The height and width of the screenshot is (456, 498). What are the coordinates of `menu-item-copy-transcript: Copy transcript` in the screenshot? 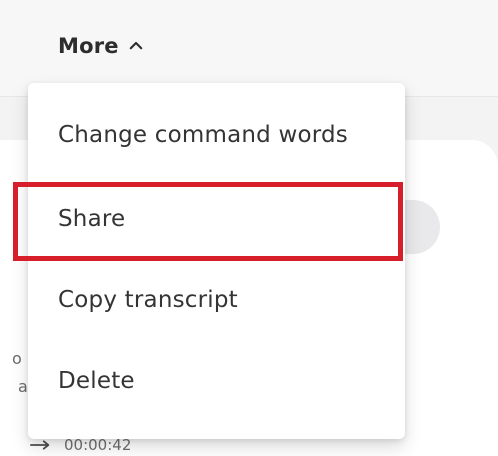 It's located at (216, 300).